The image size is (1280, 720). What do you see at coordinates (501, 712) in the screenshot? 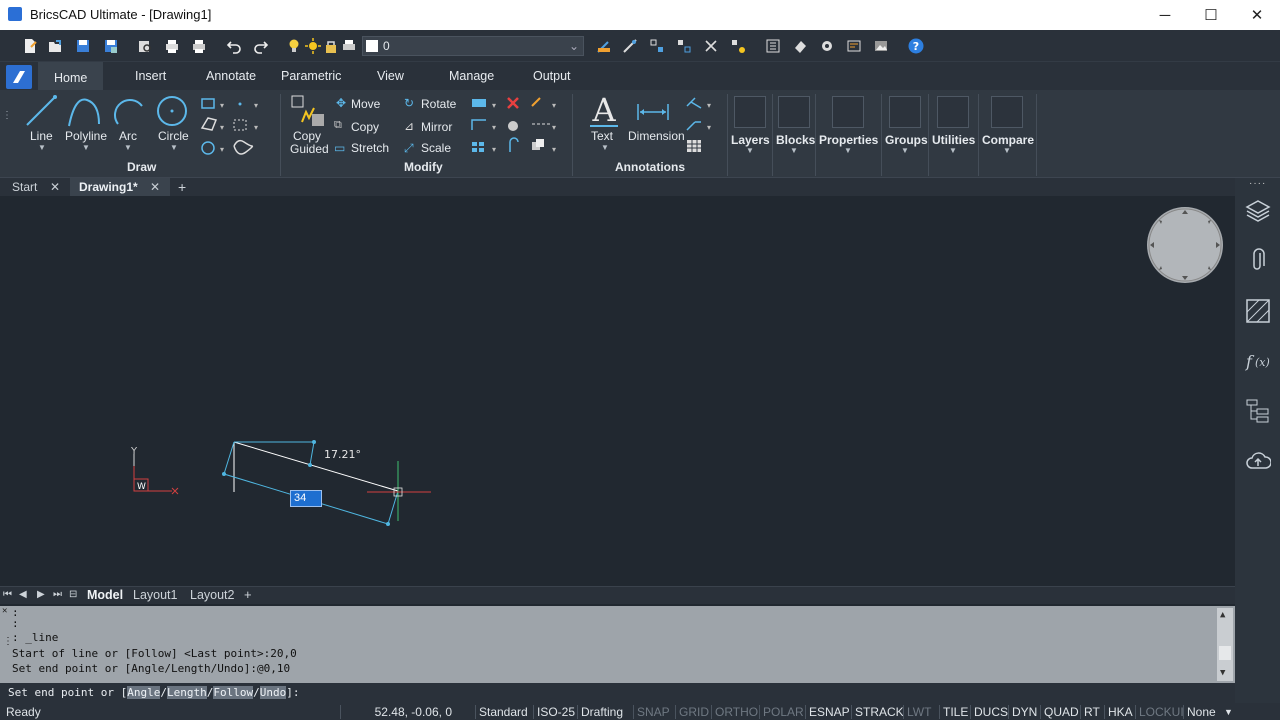
I see `text-style: Standard` at bounding box center [501, 712].